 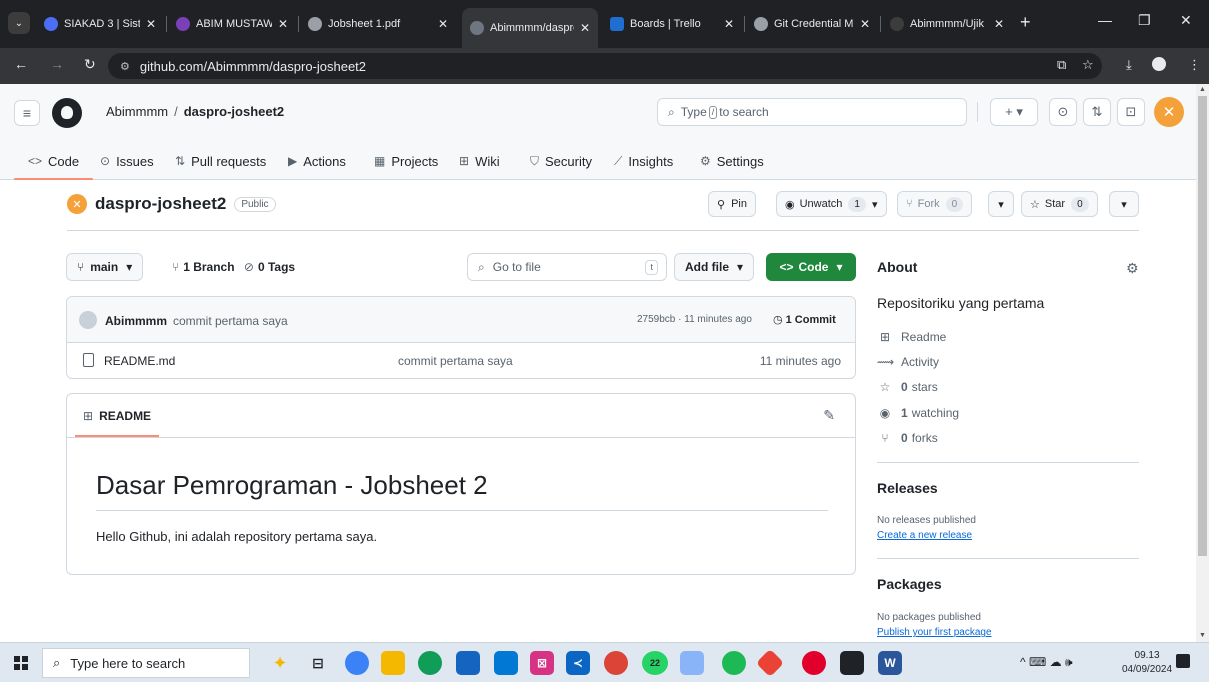 What do you see at coordinates (1097, 112) in the screenshot?
I see `pull-requests-icon: ⇅` at bounding box center [1097, 112].